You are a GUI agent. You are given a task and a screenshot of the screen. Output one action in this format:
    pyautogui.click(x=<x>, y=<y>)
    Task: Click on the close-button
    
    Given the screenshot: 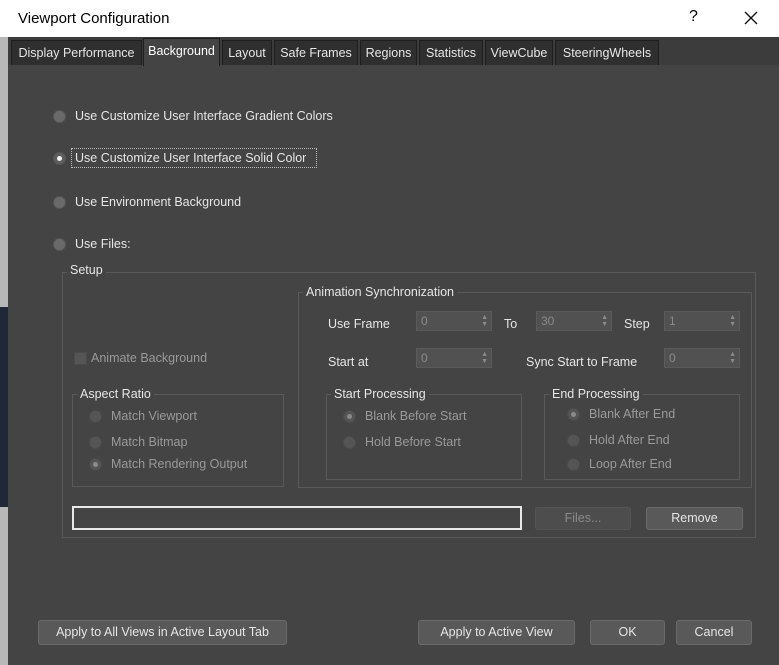 What is the action you would take?
    pyautogui.click(x=751, y=18)
    